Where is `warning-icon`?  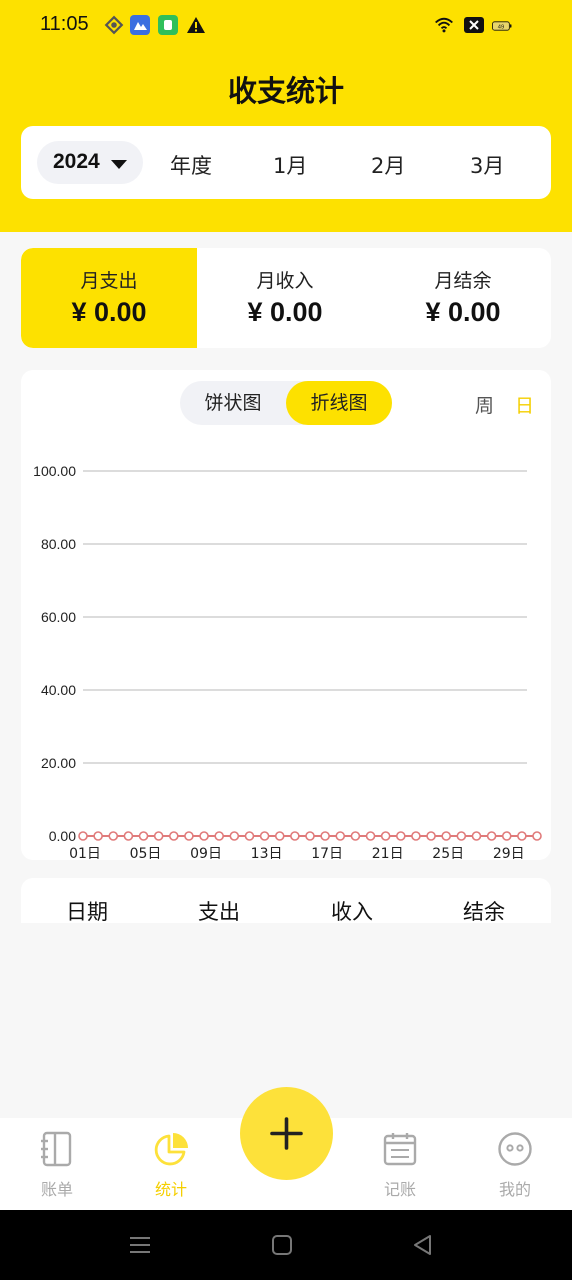
warning-icon is located at coordinates (196, 25).